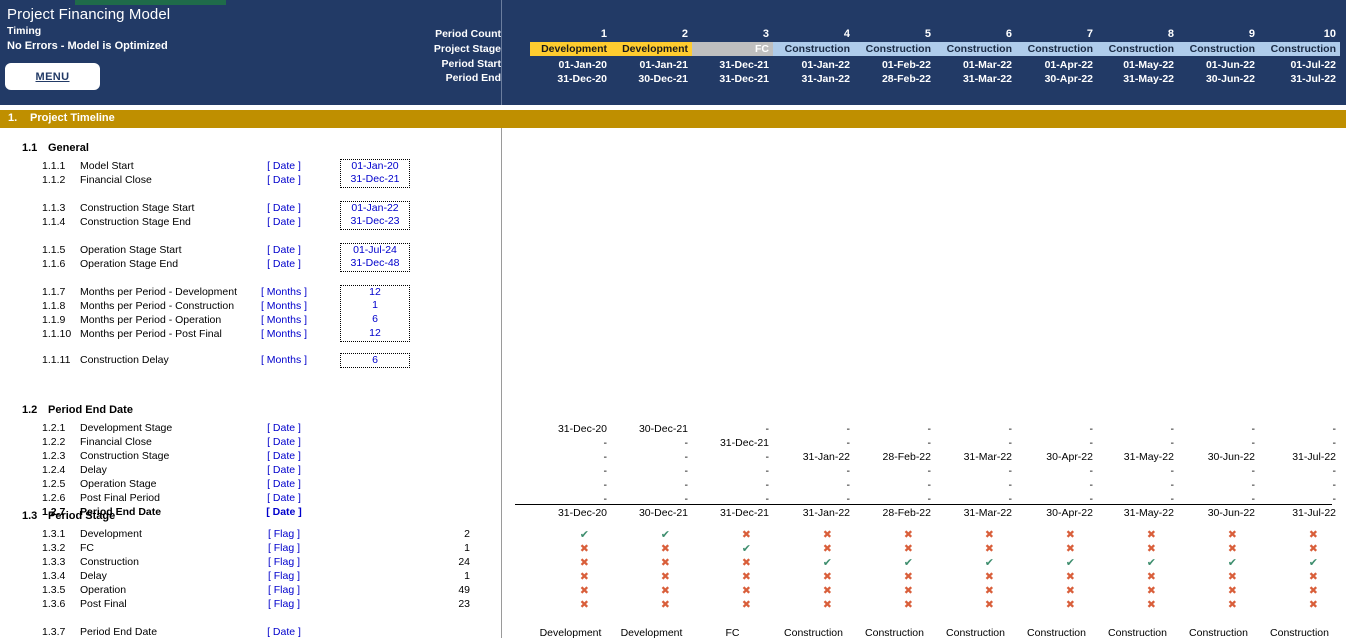 This screenshot has width=1346, height=638. I want to click on period-start-date: 01-Jul-22, so click(1313, 65).